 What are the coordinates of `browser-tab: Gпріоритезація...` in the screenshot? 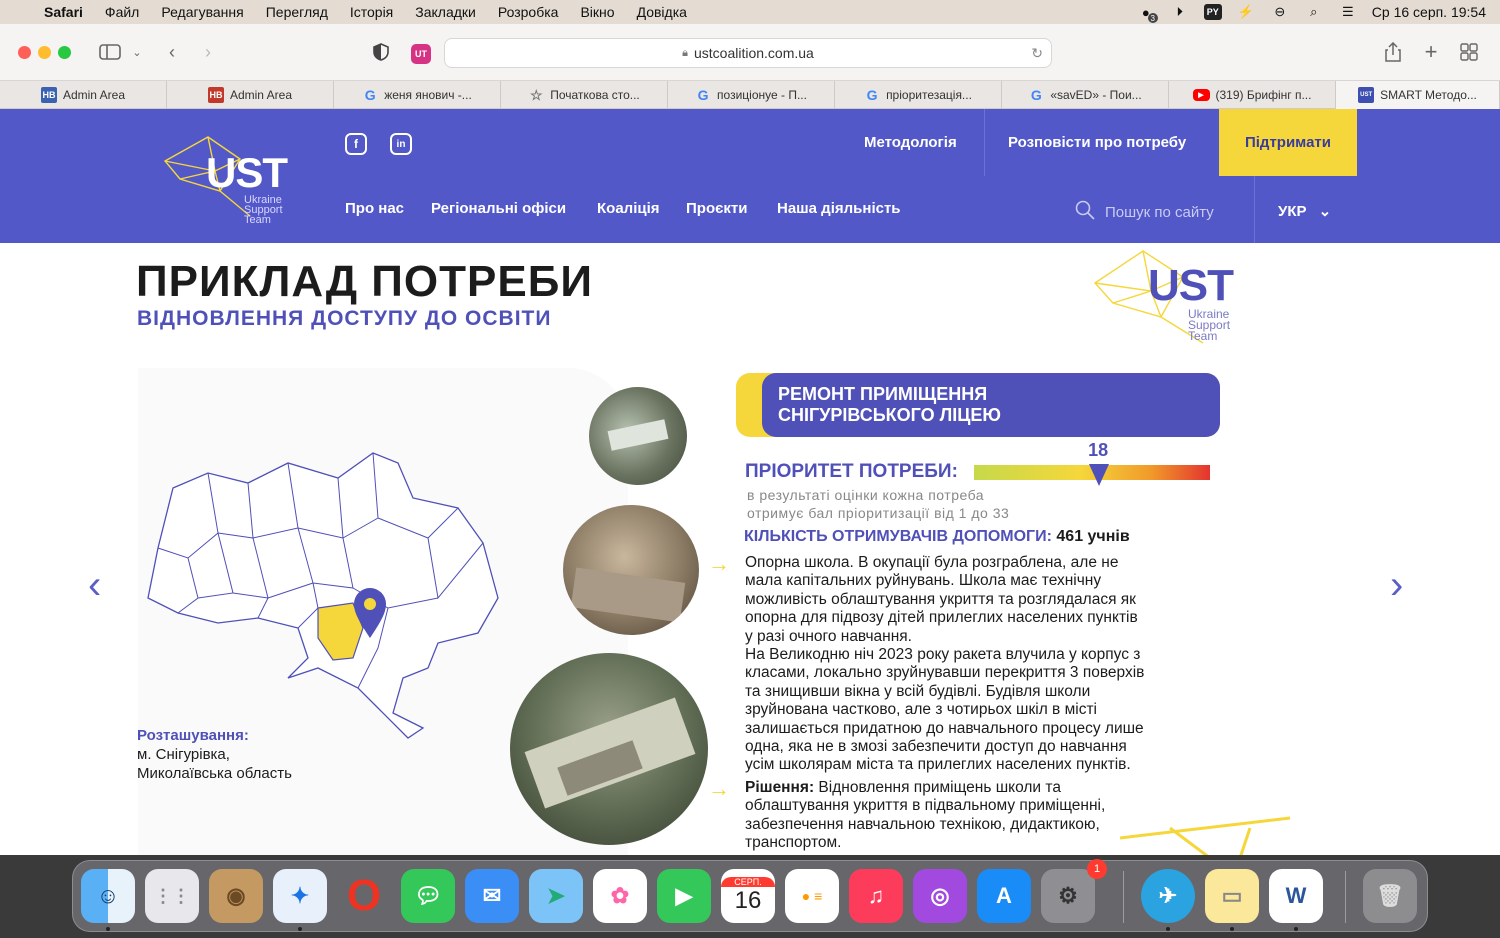 It's located at (918, 95).